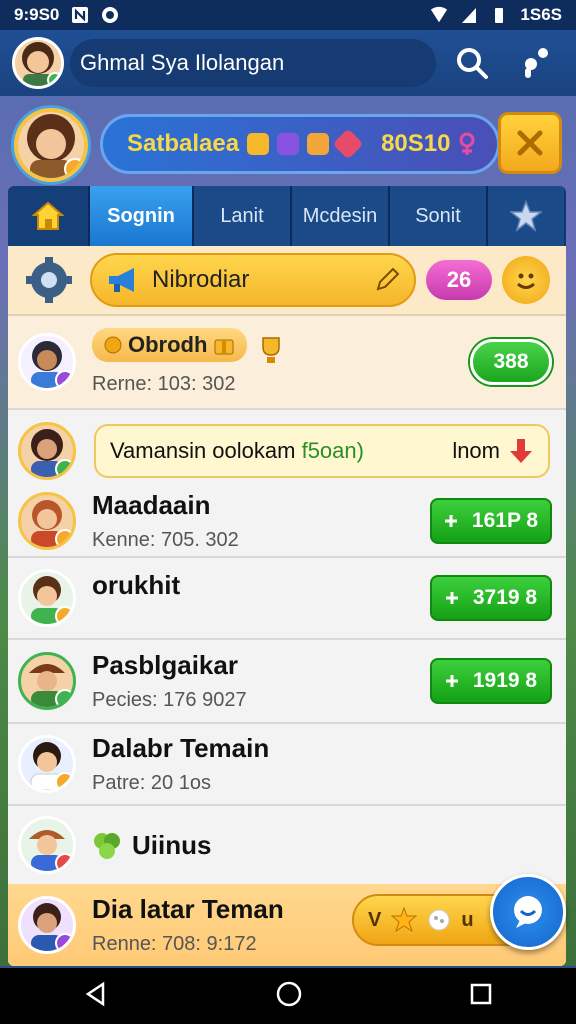  I want to click on pencil-icon, so click(388, 279).